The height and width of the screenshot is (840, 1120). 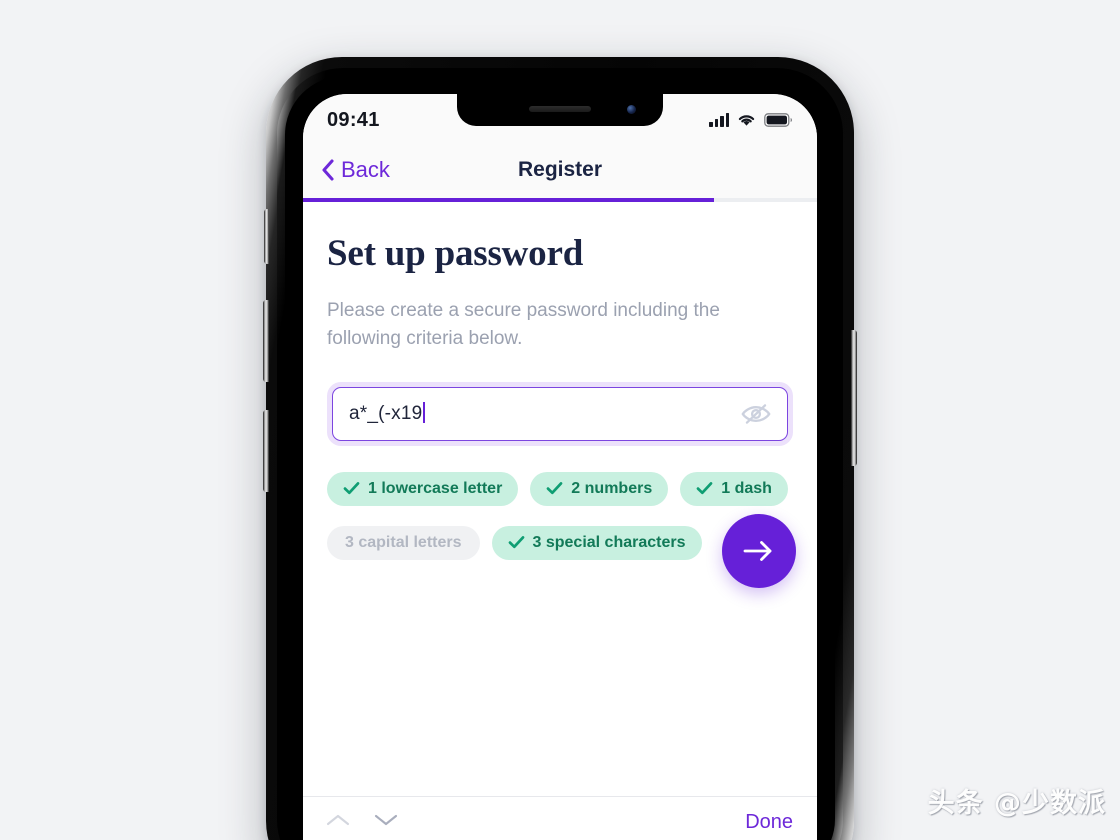 What do you see at coordinates (609, 542) in the screenshot?
I see `criteria-chip-label: 3 special characters` at bounding box center [609, 542].